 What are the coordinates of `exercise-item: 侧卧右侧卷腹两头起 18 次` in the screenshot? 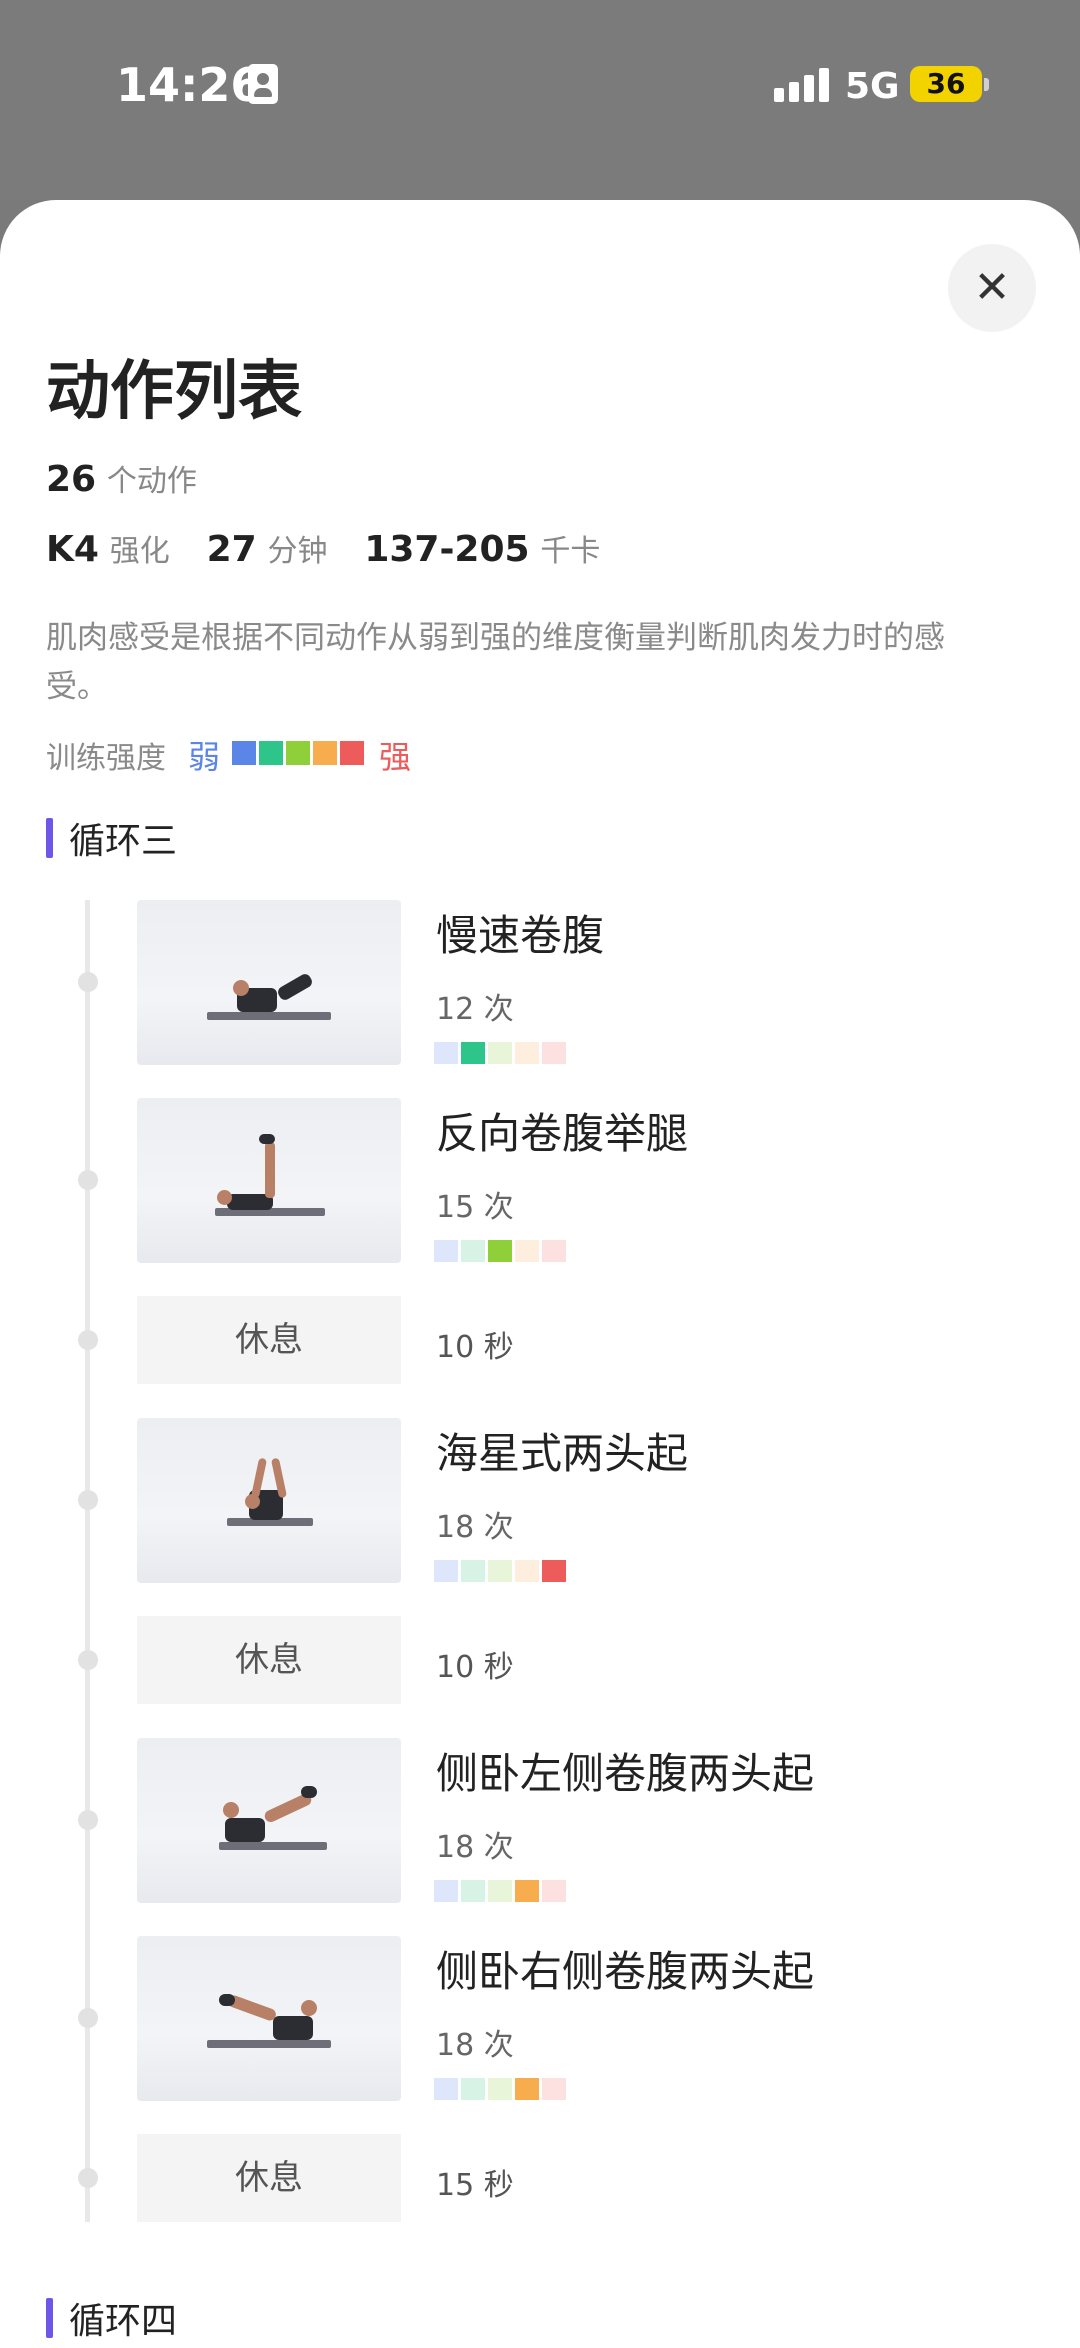 It's located at (540, 2018).